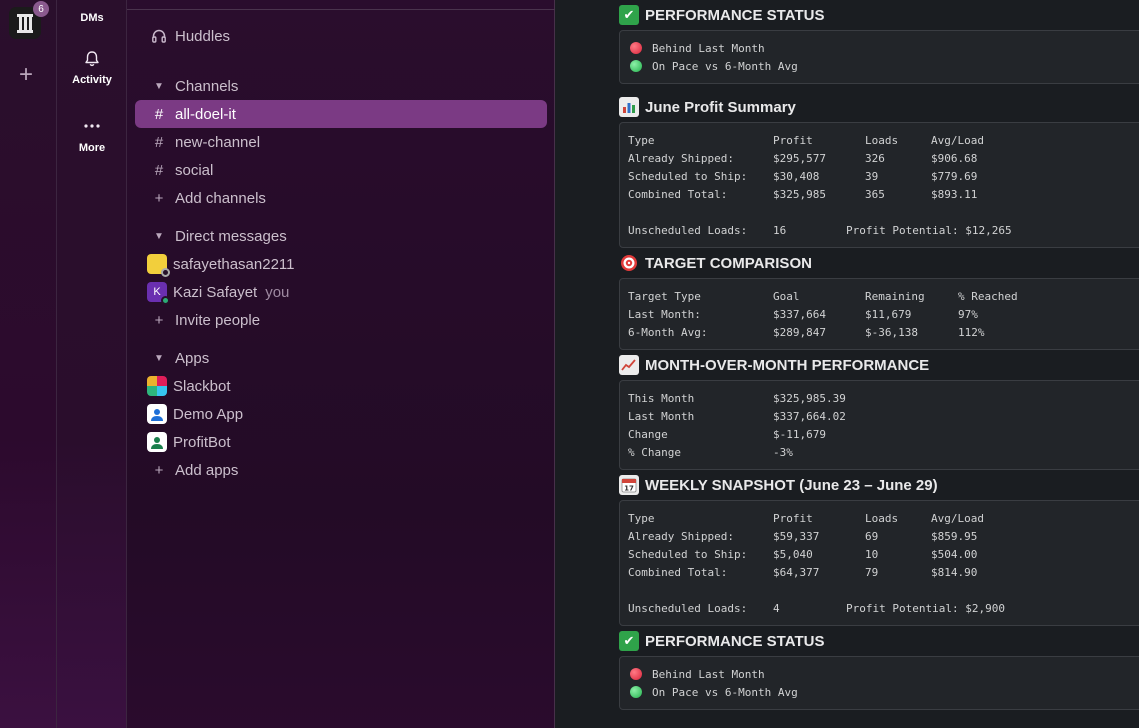 This screenshot has height=728, width=1139. Describe the element at coordinates (341, 414) in the screenshot. I see `sidebar-item-app: Demo App` at that location.